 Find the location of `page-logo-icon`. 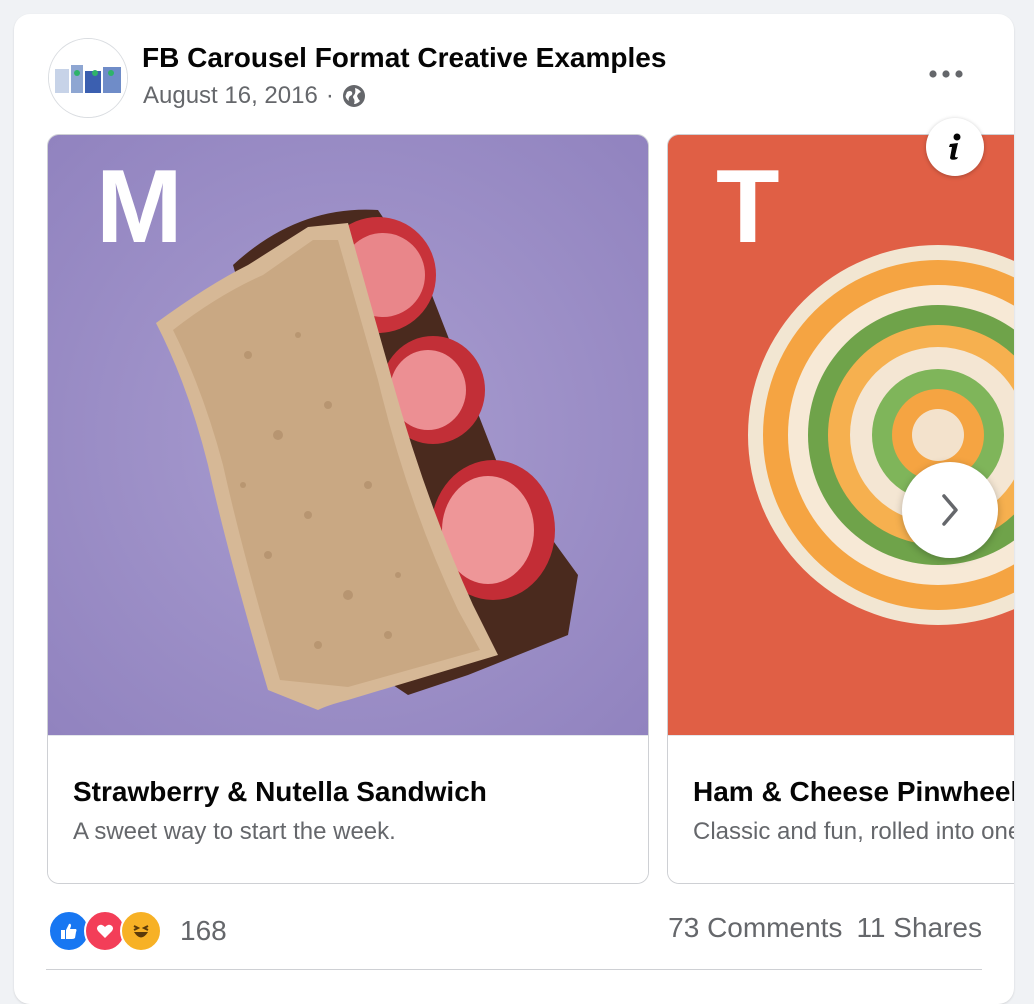

page-logo-icon is located at coordinates (88, 78).